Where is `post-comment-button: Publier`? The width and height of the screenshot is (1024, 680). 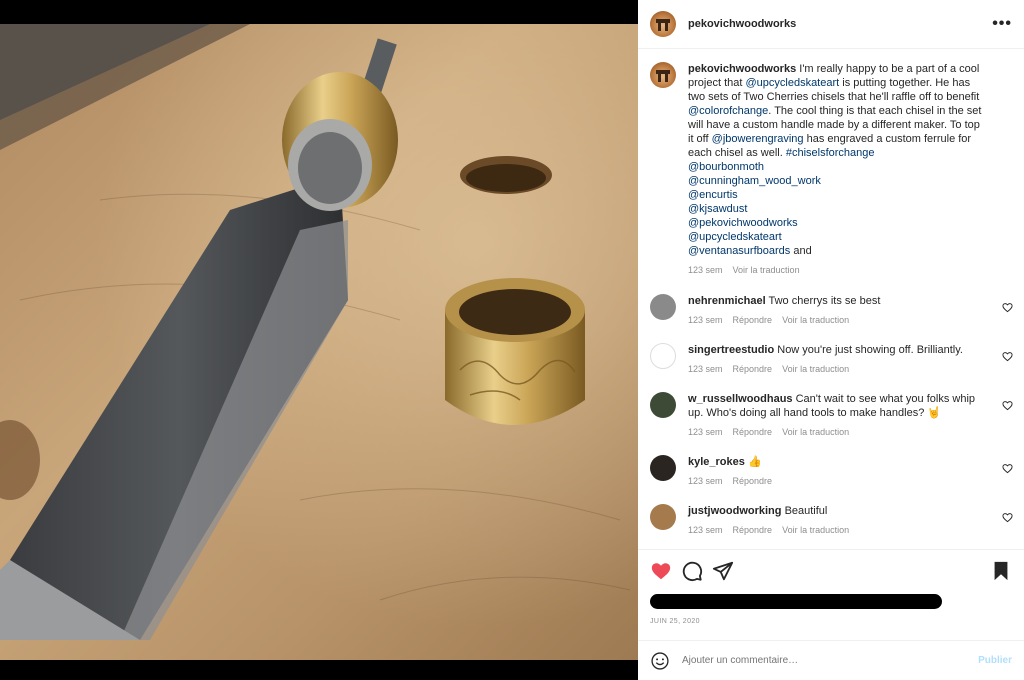 post-comment-button: Publier is located at coordinates (995, 660).